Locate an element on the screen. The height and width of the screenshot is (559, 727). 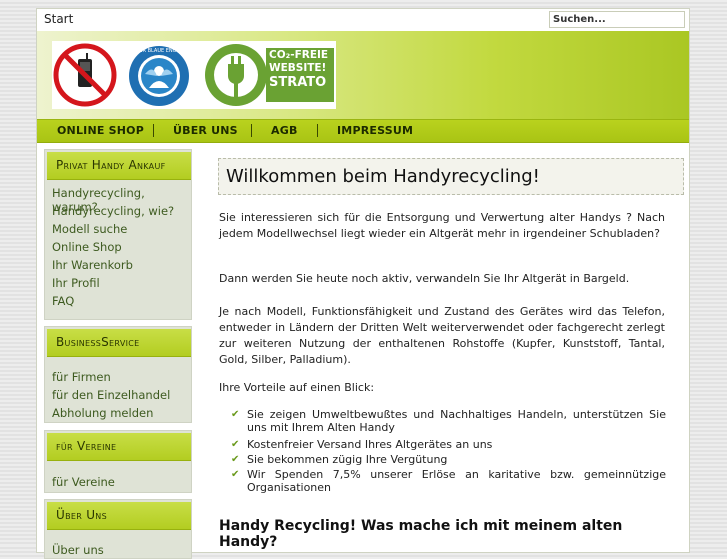
blue-angel-icon: DER BLAUE ENGEL is located at coordinates (159, 76).